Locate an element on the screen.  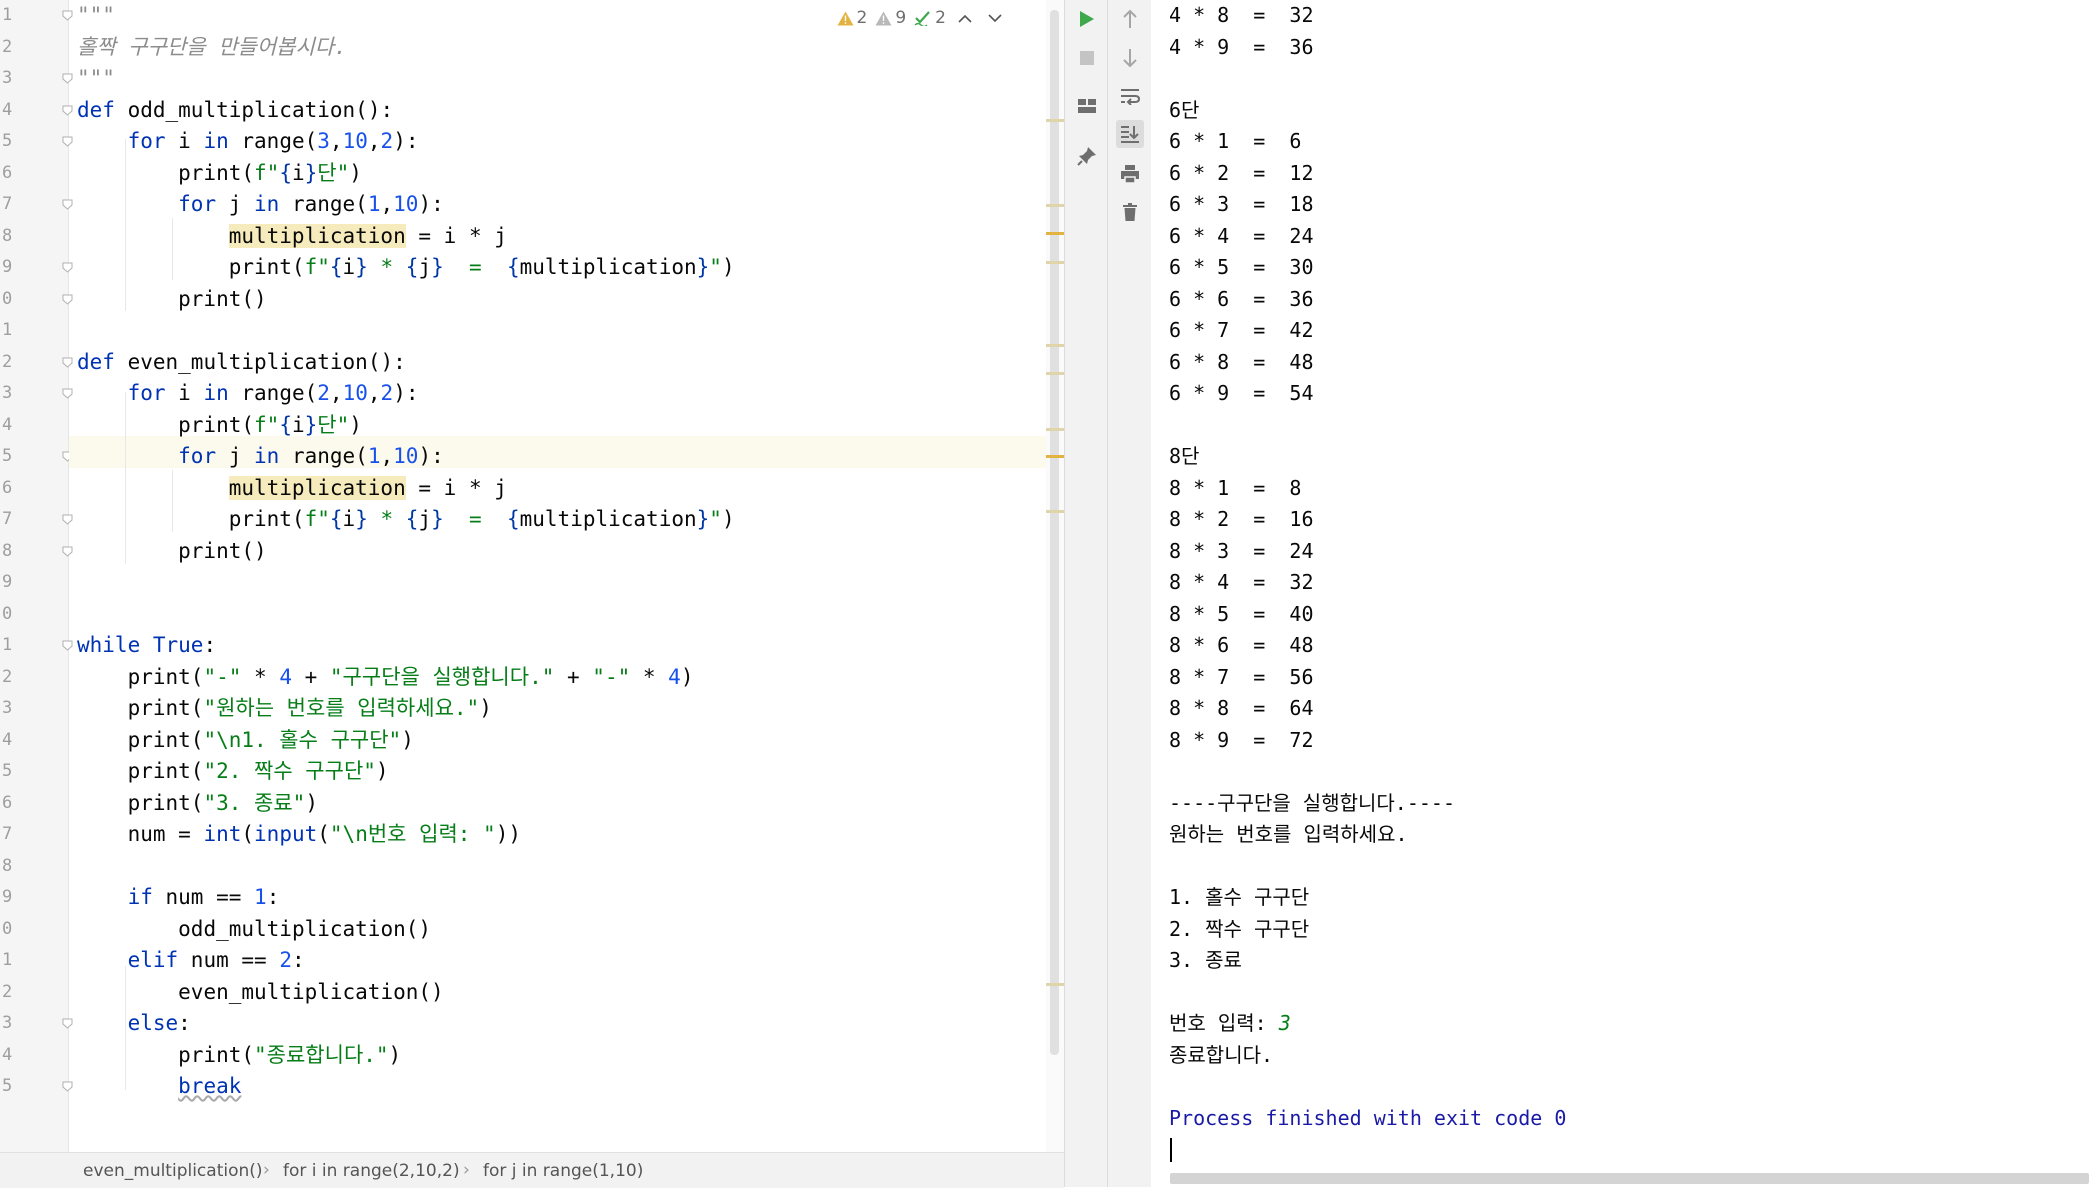
code-line: print("-" * 4 + "구구단을 실행합니다." + "-" * 4) is located at coordinates (385, 676).